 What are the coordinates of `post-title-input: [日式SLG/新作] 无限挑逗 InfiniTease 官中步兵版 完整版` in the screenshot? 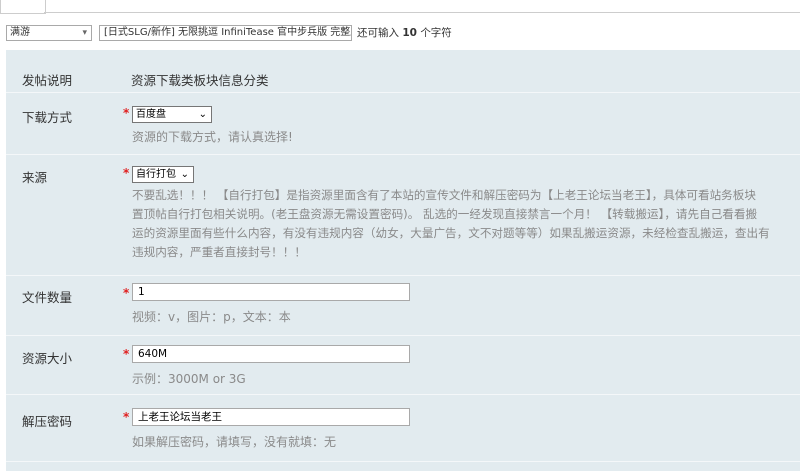 It's located at (225, 33).